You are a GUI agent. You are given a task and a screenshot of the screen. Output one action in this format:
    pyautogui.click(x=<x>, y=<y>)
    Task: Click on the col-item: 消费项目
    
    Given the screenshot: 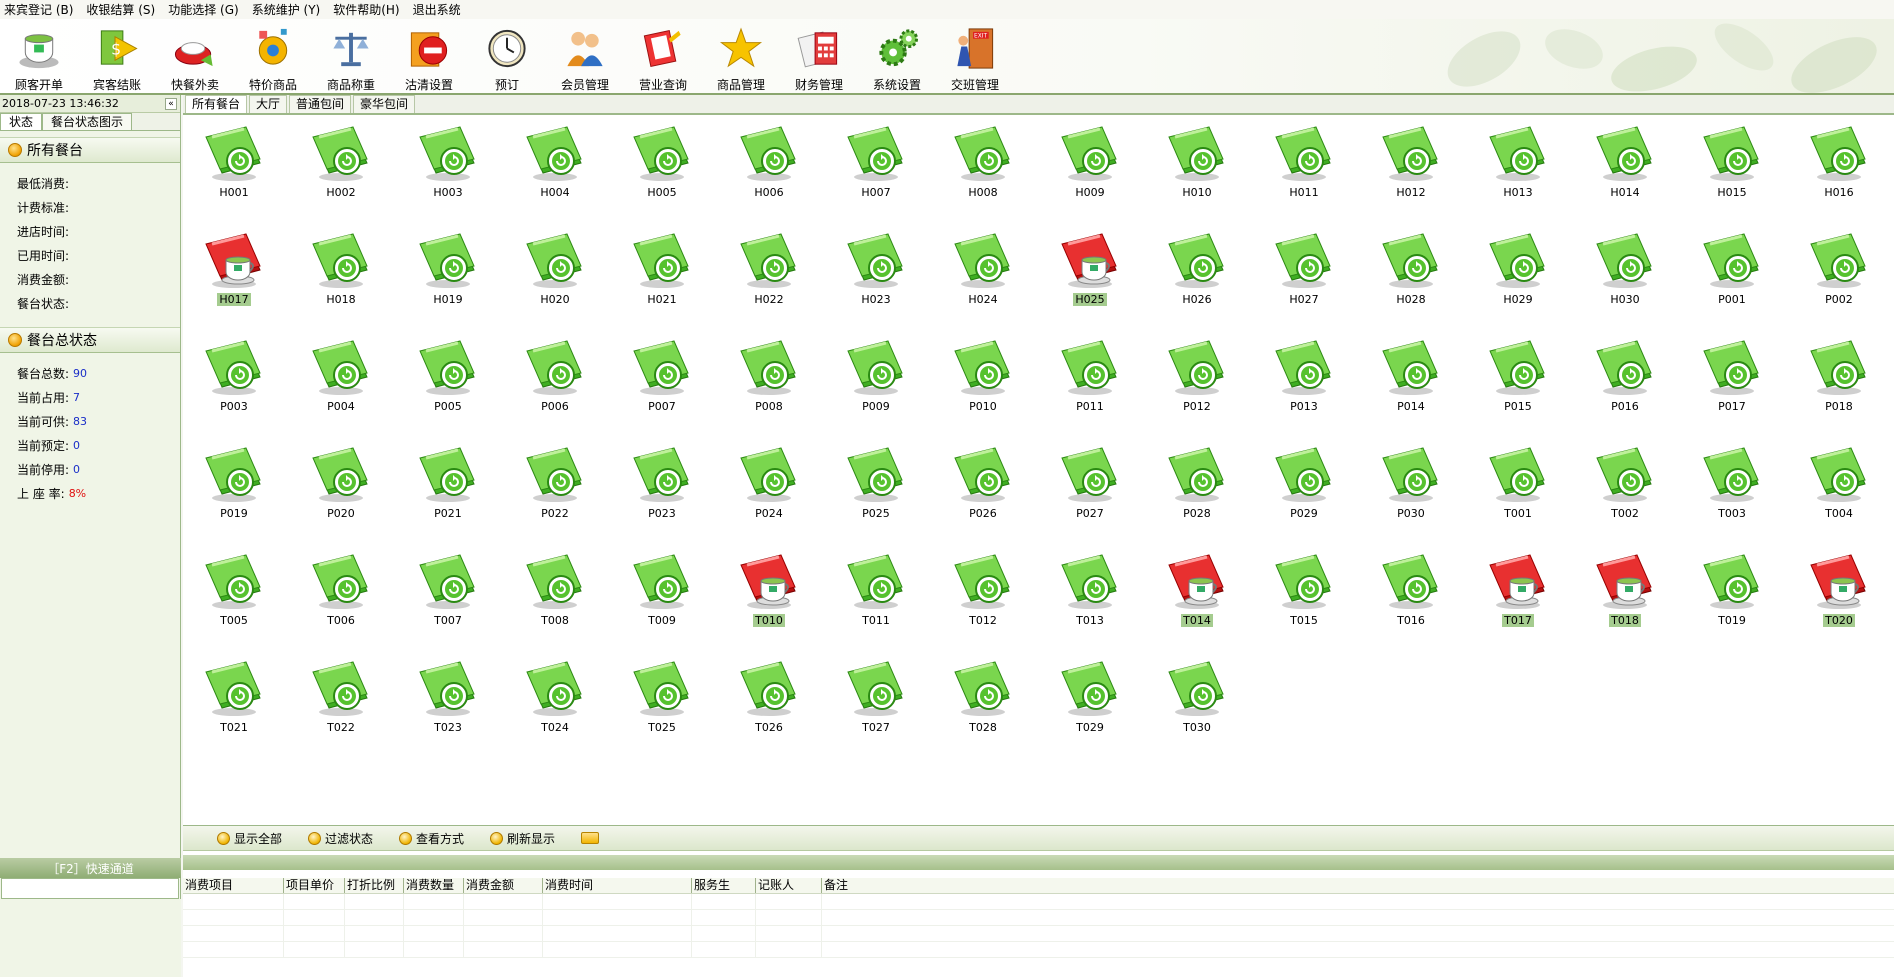 What is the action you would take?
    pyautogui.click(x=233, y=885)
    